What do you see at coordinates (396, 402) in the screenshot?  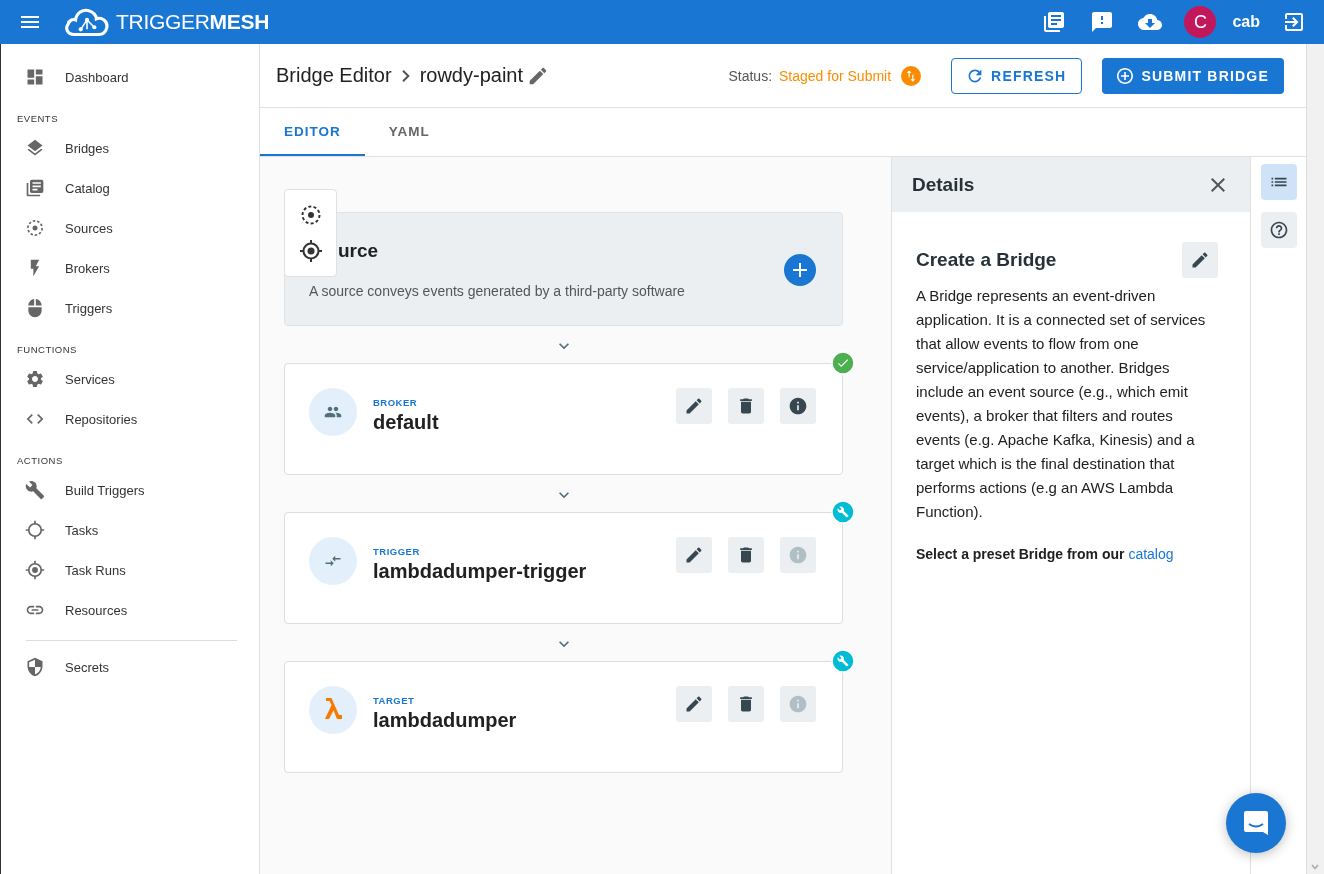 I see `node-type: BROKER` at bounding box center [396, 402].